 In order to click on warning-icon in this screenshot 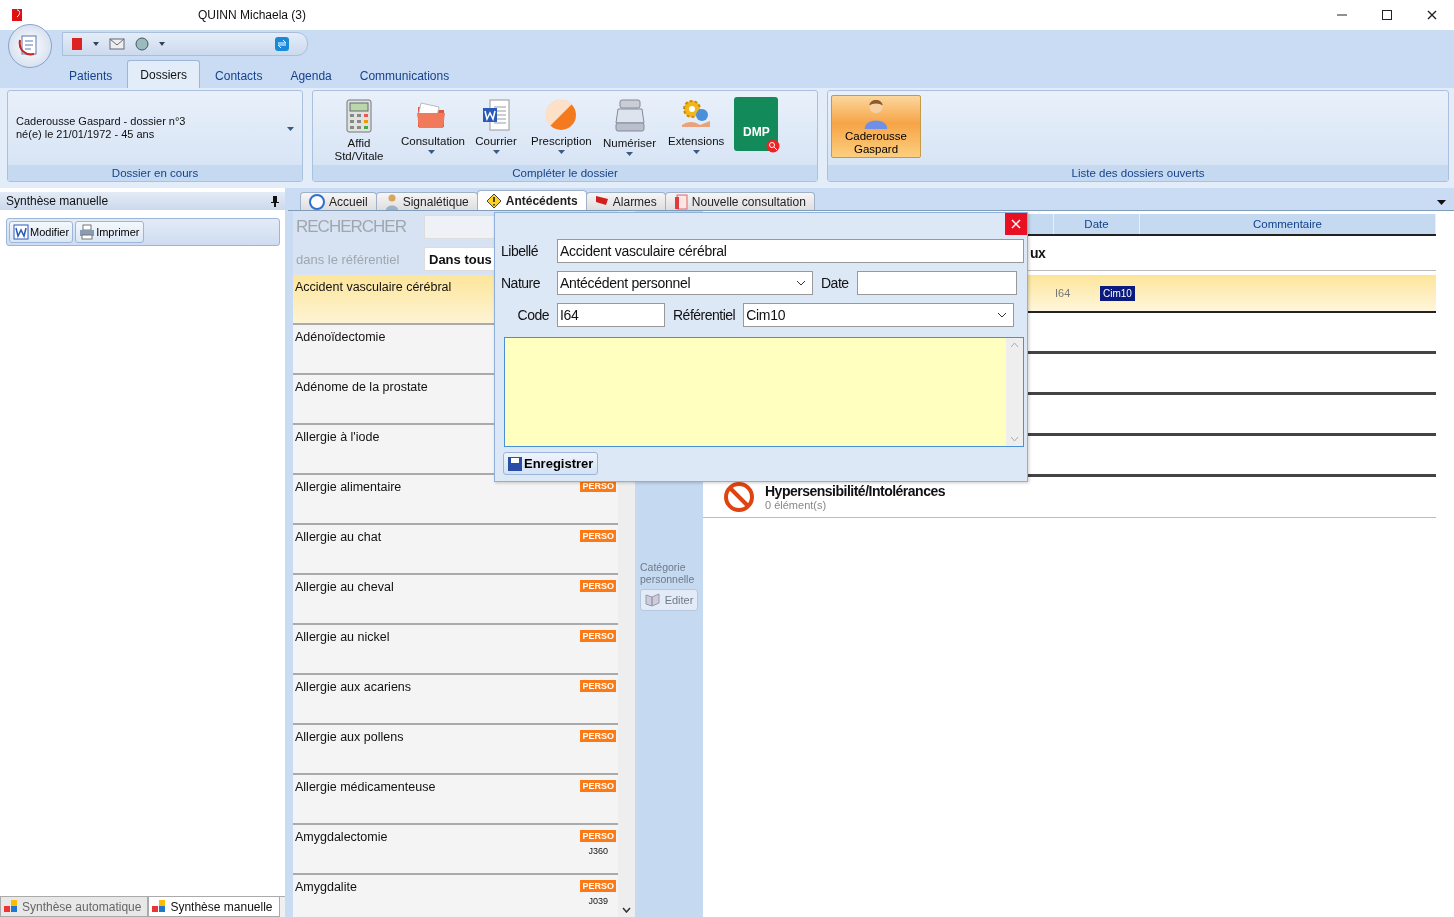, I will do `click(493, 200)`.